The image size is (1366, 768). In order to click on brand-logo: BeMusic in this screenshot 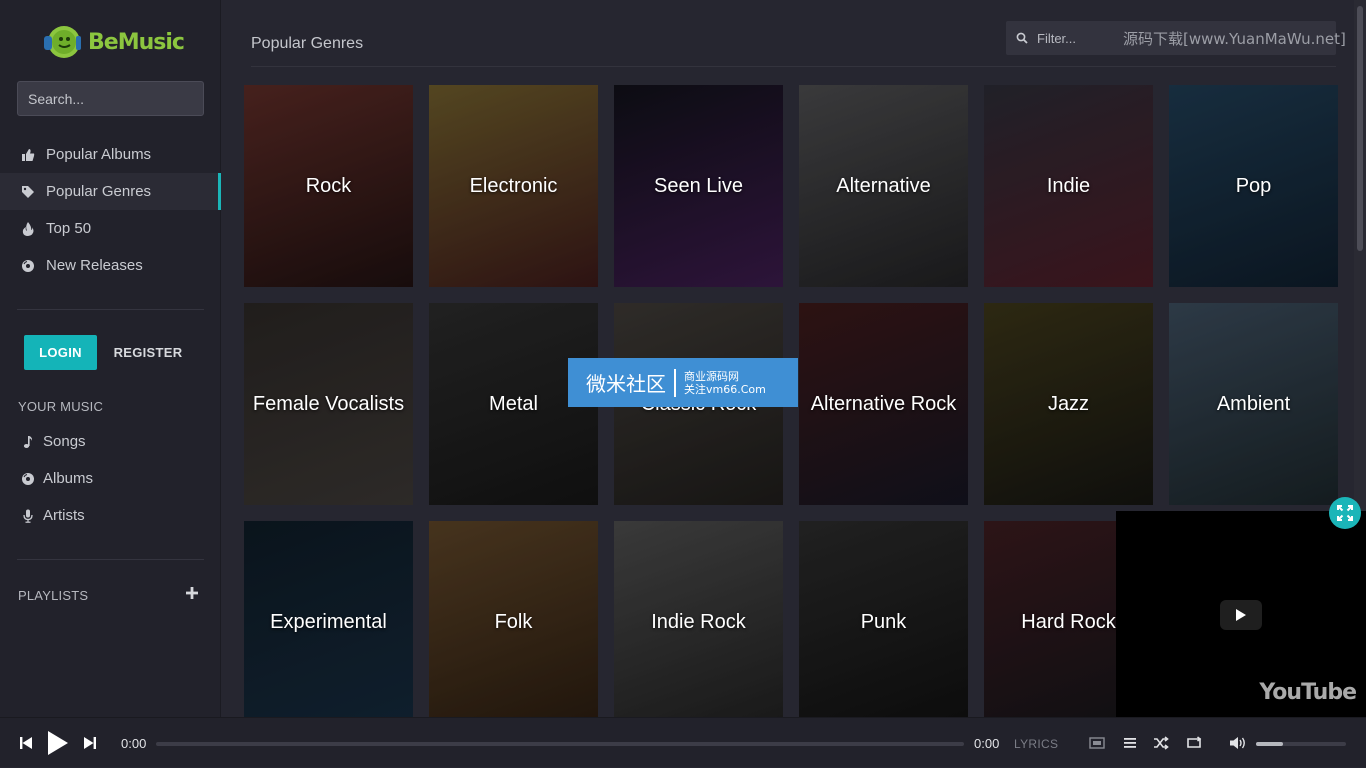, I will do `click(113, 42)`.